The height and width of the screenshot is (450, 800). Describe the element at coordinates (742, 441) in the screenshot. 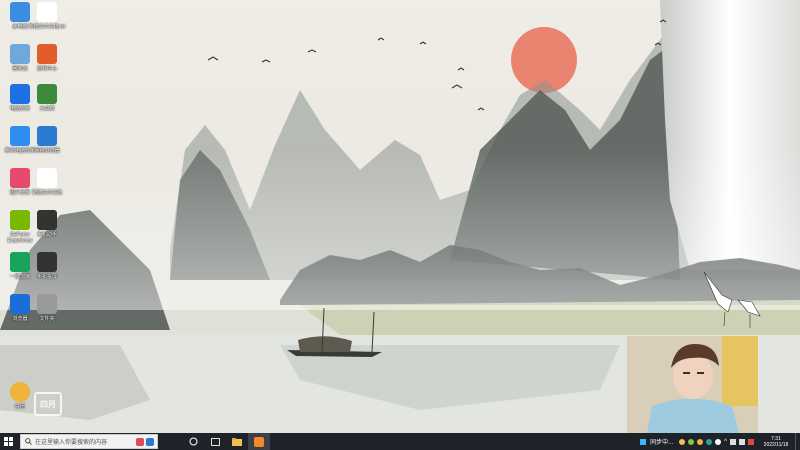

I see `volume-icon` at that location.